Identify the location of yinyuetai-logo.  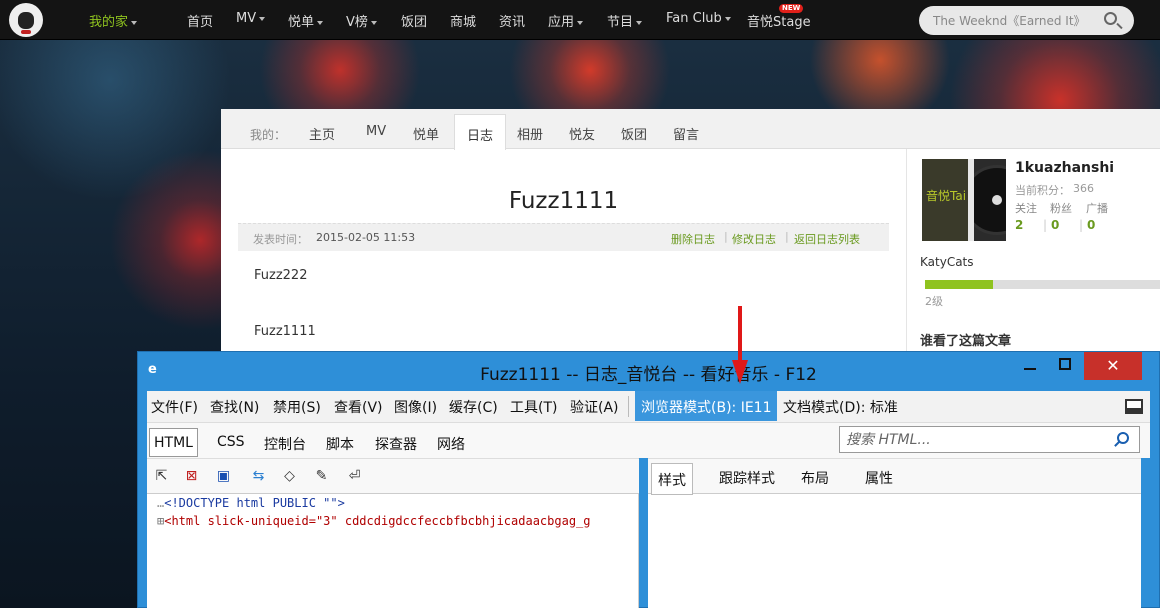
(26, 20).